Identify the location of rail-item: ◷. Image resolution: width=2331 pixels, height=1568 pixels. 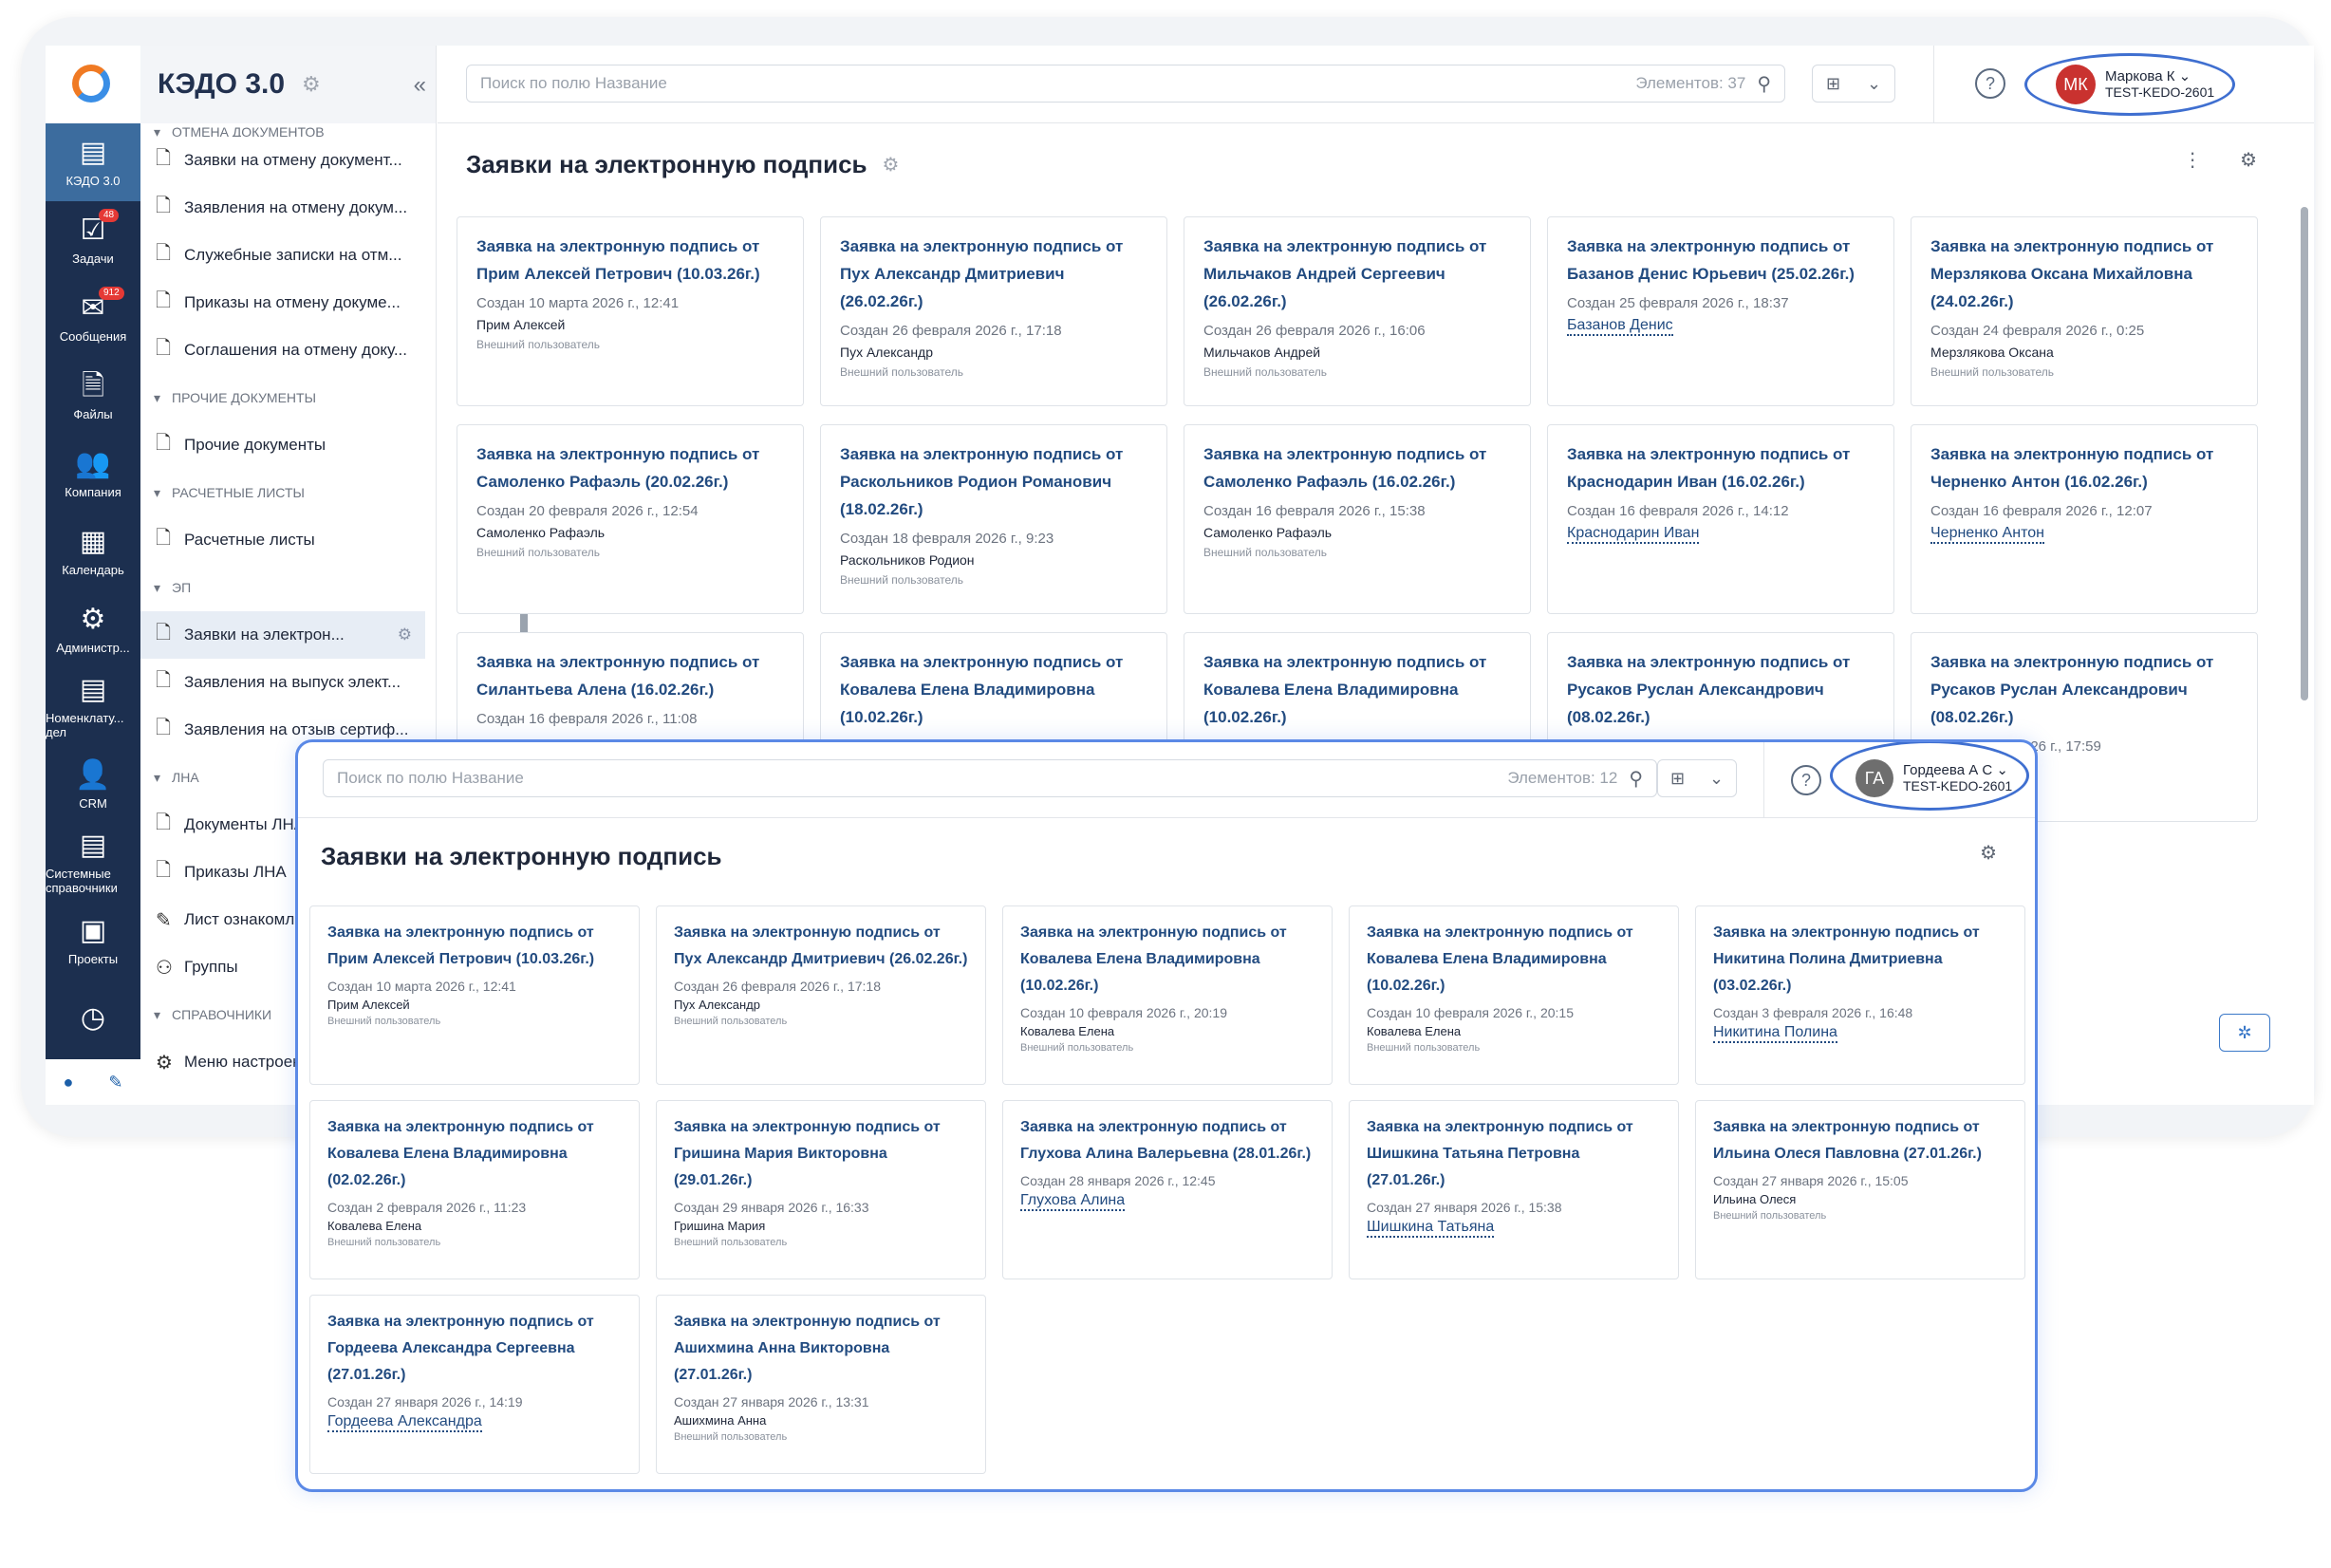
(93, 1018).